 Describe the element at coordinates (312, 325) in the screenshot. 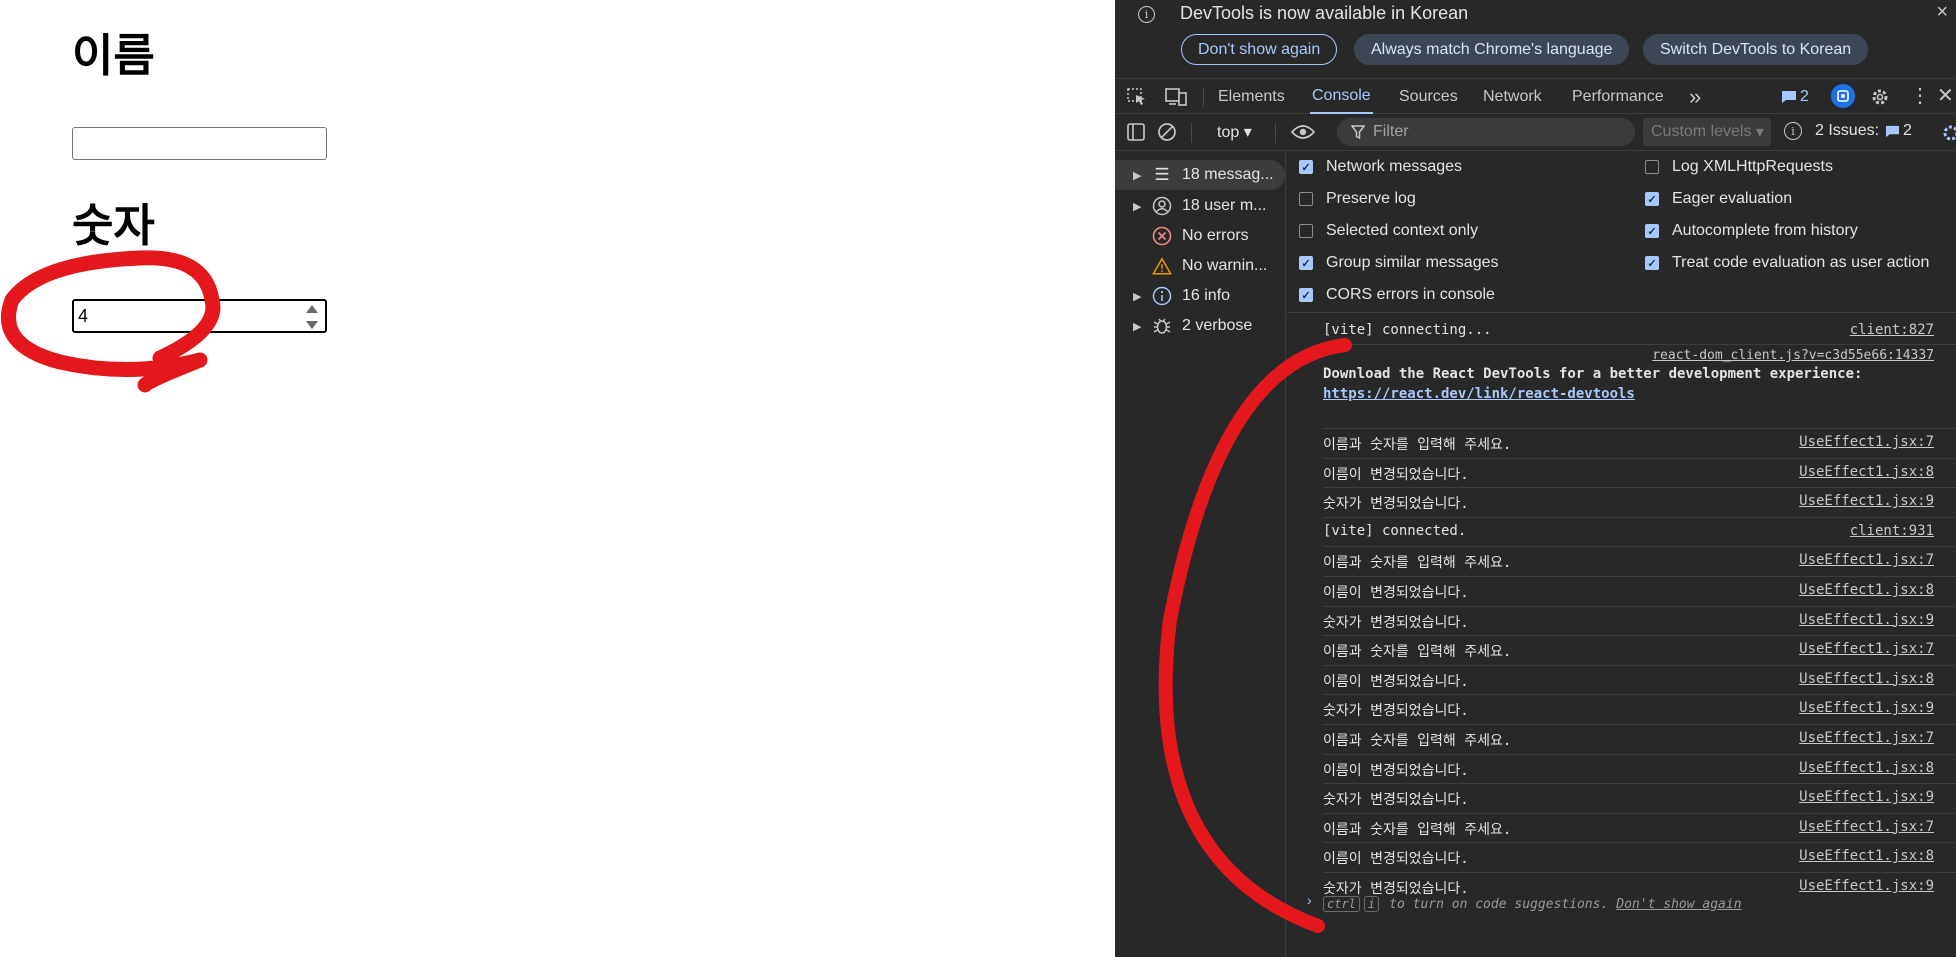

I see `spin-down-icon` at that location.